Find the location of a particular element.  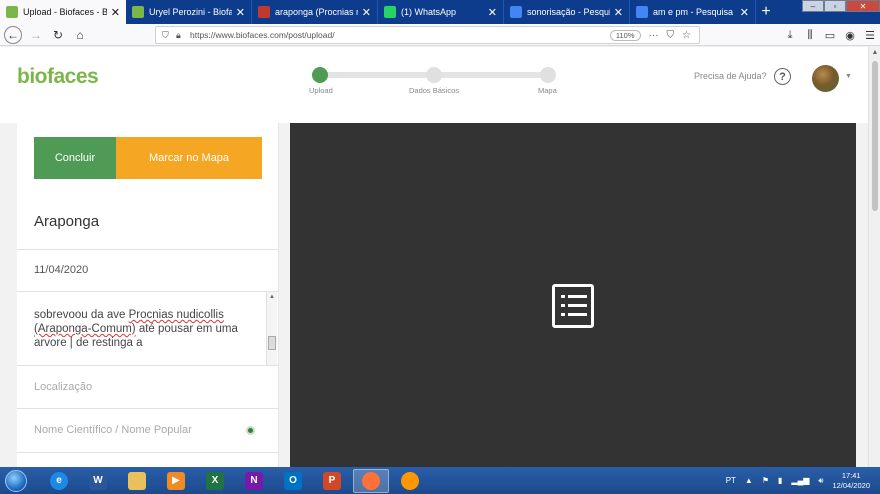

date-field: 11/04/2020 is located at coordinates (148, 271).